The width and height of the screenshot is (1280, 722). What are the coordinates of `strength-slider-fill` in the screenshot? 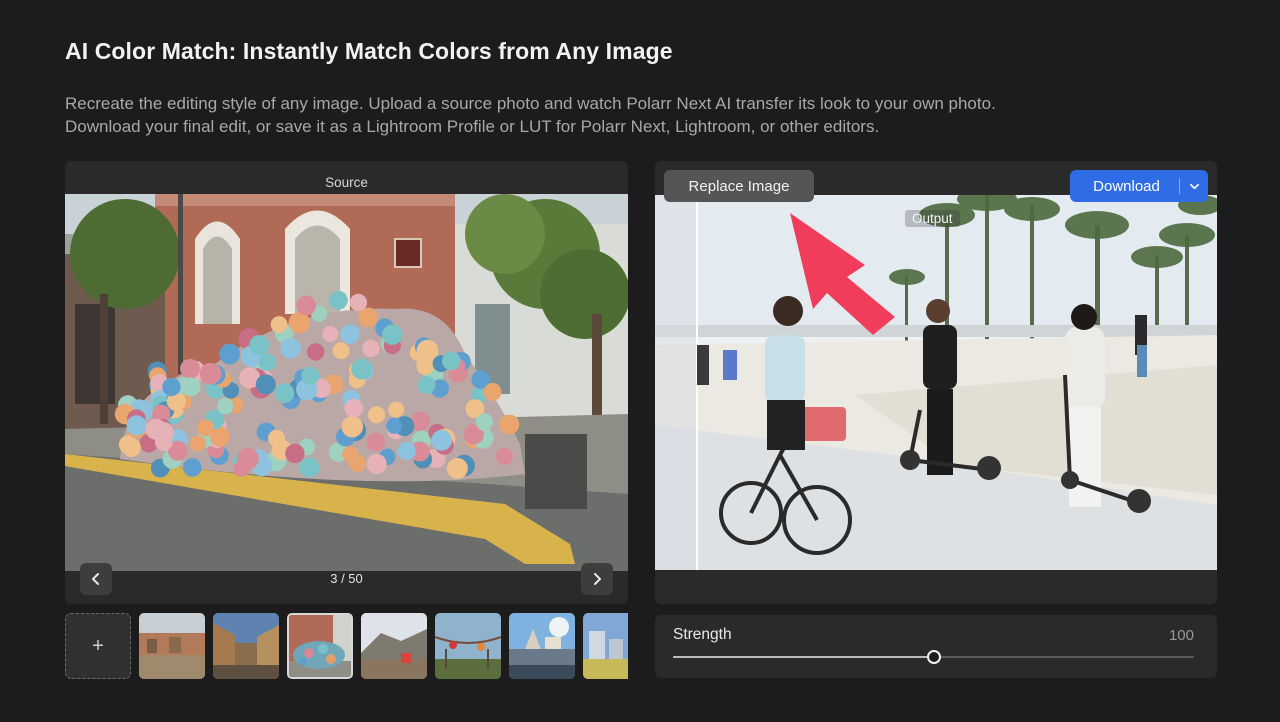 It's located at (803, 657).